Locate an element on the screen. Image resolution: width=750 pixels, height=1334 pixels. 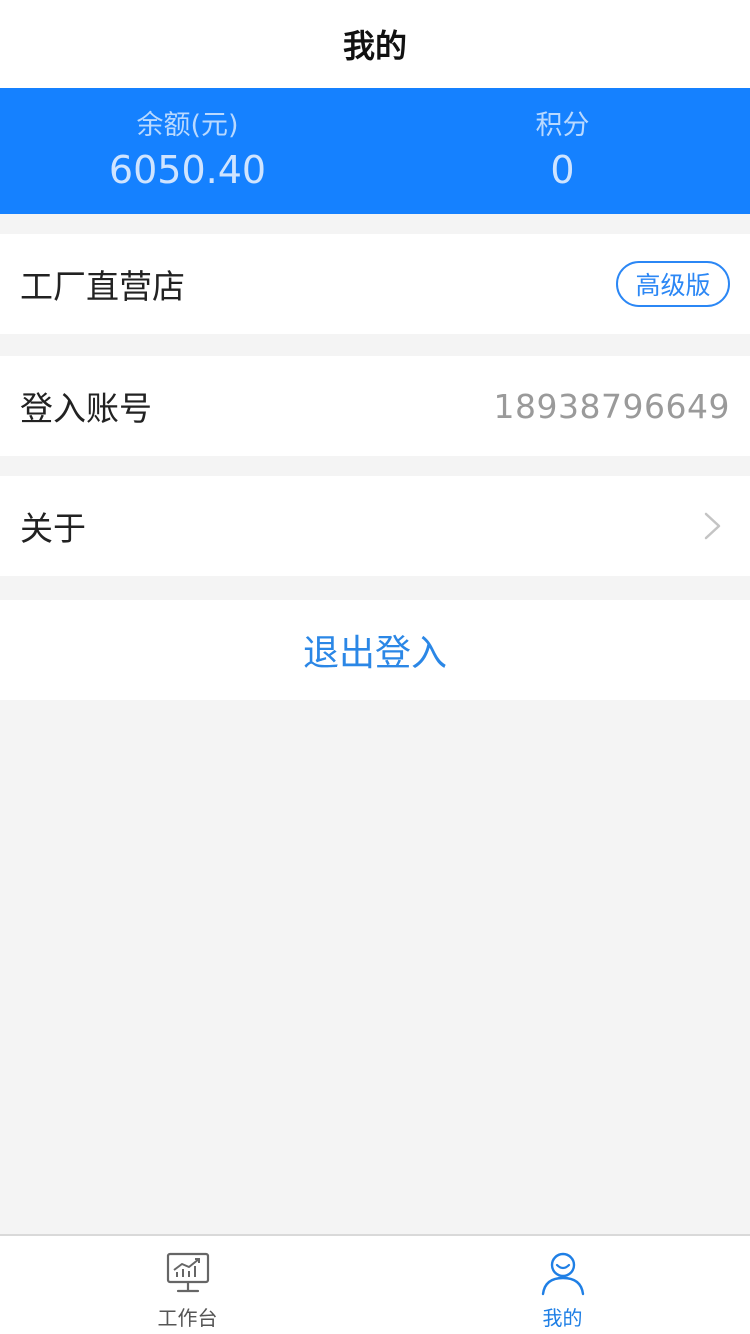
balance-value: 6050.40 is located at coordinates (187, 170).